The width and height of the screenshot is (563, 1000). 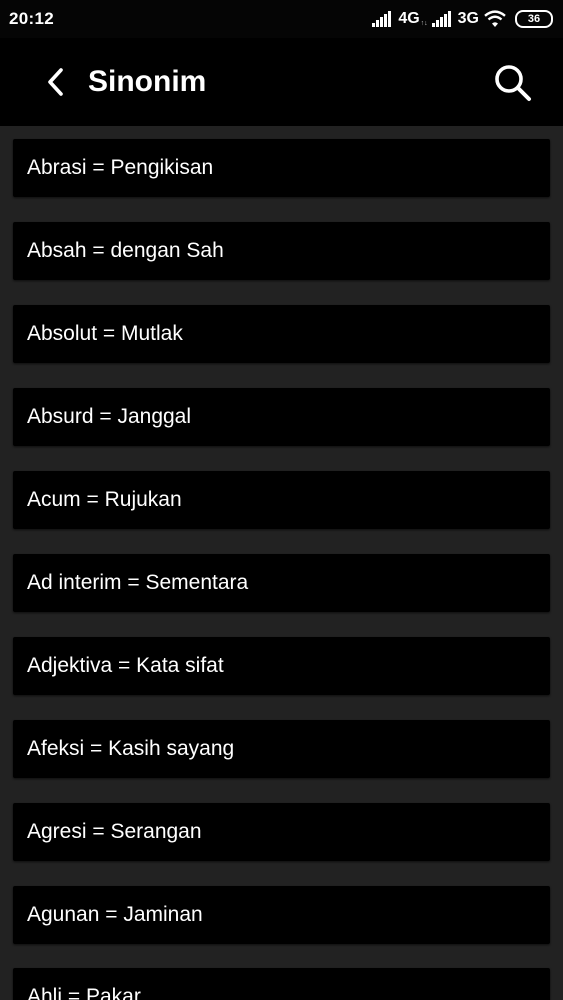 I want to click on list-item: Acum = Rujukan, so click(x=281, y=500).